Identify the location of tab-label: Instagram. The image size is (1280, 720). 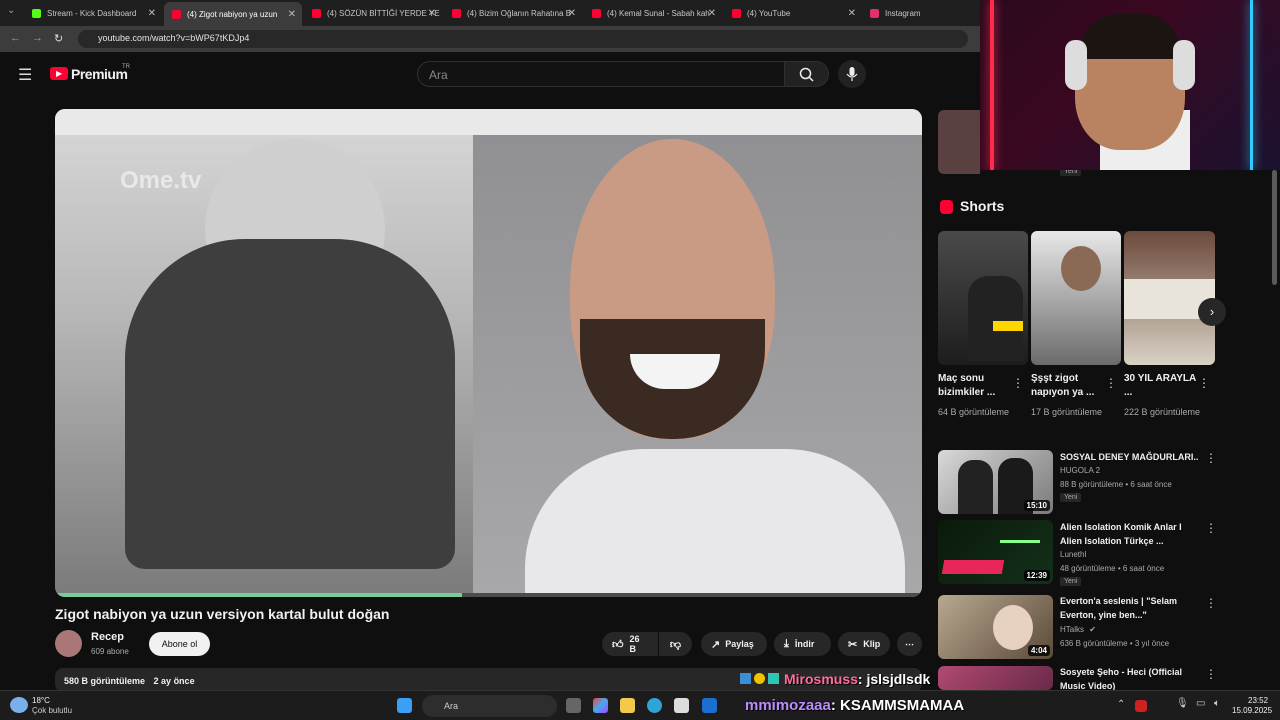
(903, 13).